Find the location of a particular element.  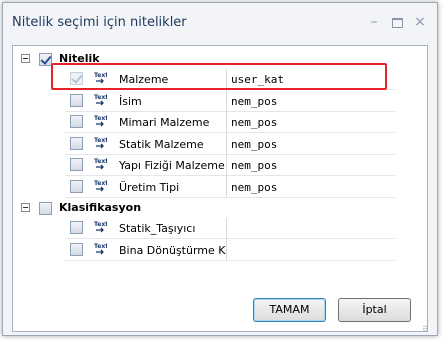

attribute-name: İsim is located at coordinates (130, 101).